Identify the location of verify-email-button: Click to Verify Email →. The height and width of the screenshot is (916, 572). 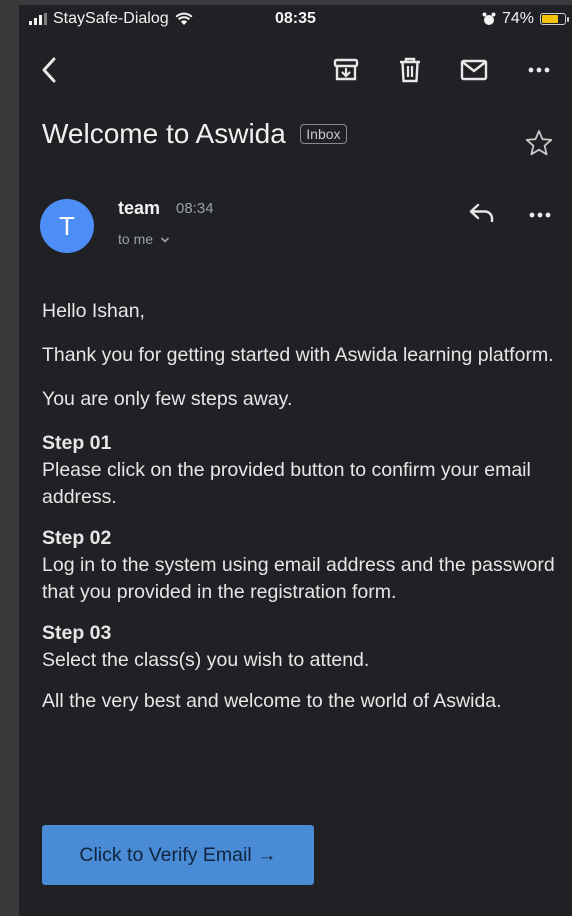
(178, 855).